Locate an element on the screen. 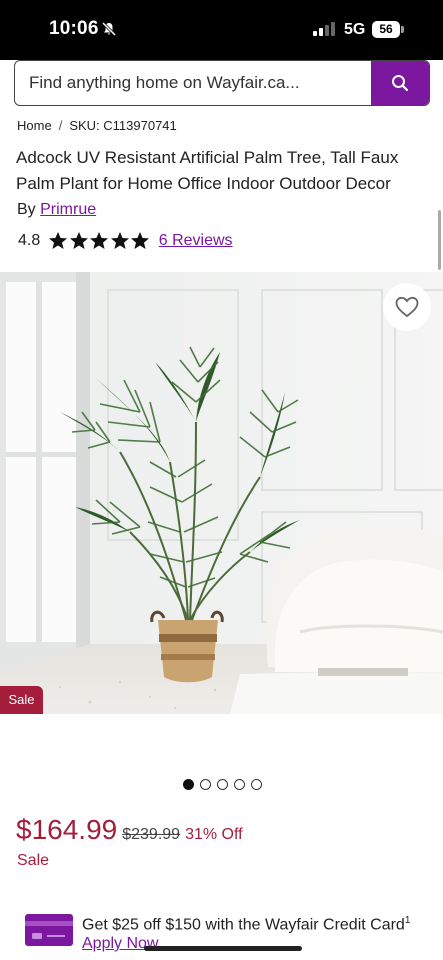 The width and height of the screenshot is (443, 960). rating-row: 4.8 6 Reviews is located at coordinates (125, 241).